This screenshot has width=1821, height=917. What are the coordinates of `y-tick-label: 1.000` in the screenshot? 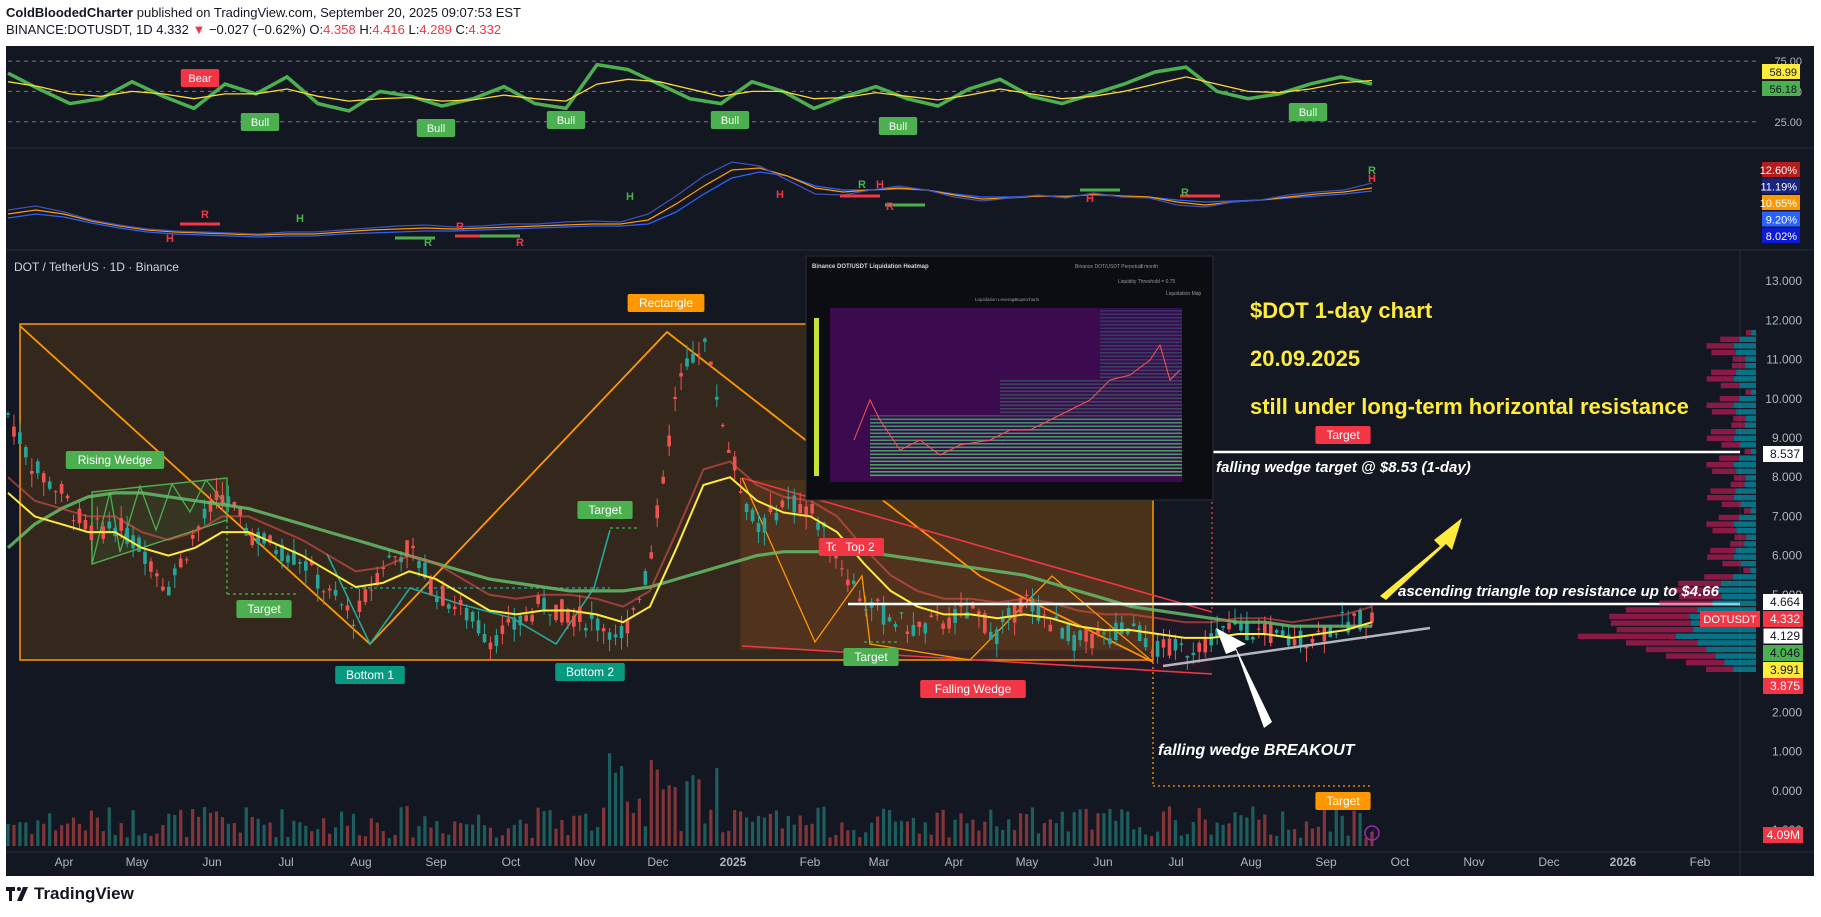 It's located at (1787, 752).